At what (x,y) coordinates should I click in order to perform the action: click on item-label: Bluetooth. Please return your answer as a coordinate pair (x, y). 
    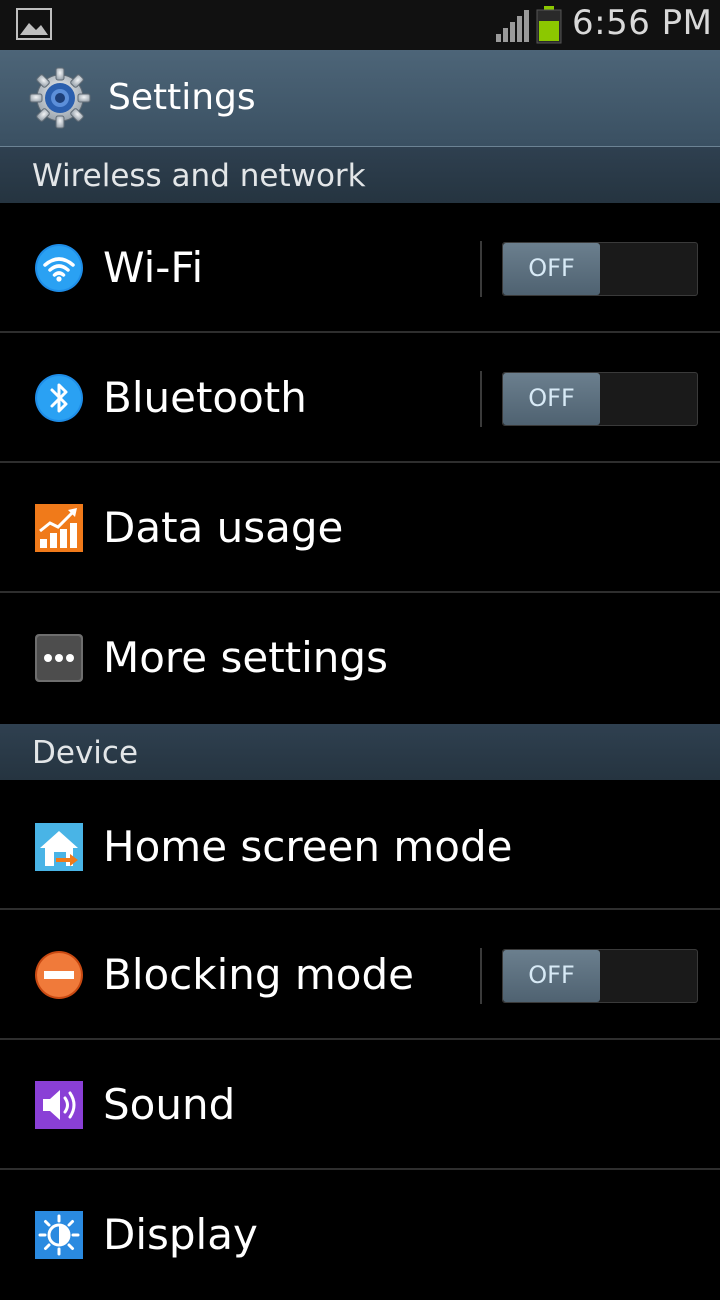
    Looking at the image, I should click on (205, 397).